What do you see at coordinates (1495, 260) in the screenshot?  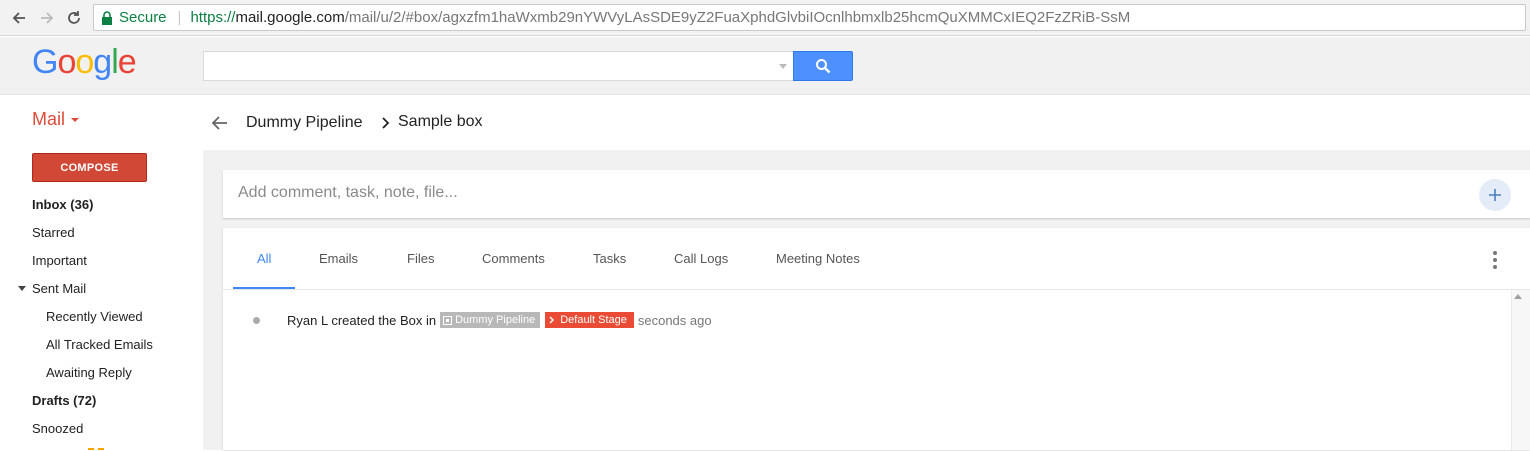 I see `more-options-icon` at bounding box center [1495, 260].